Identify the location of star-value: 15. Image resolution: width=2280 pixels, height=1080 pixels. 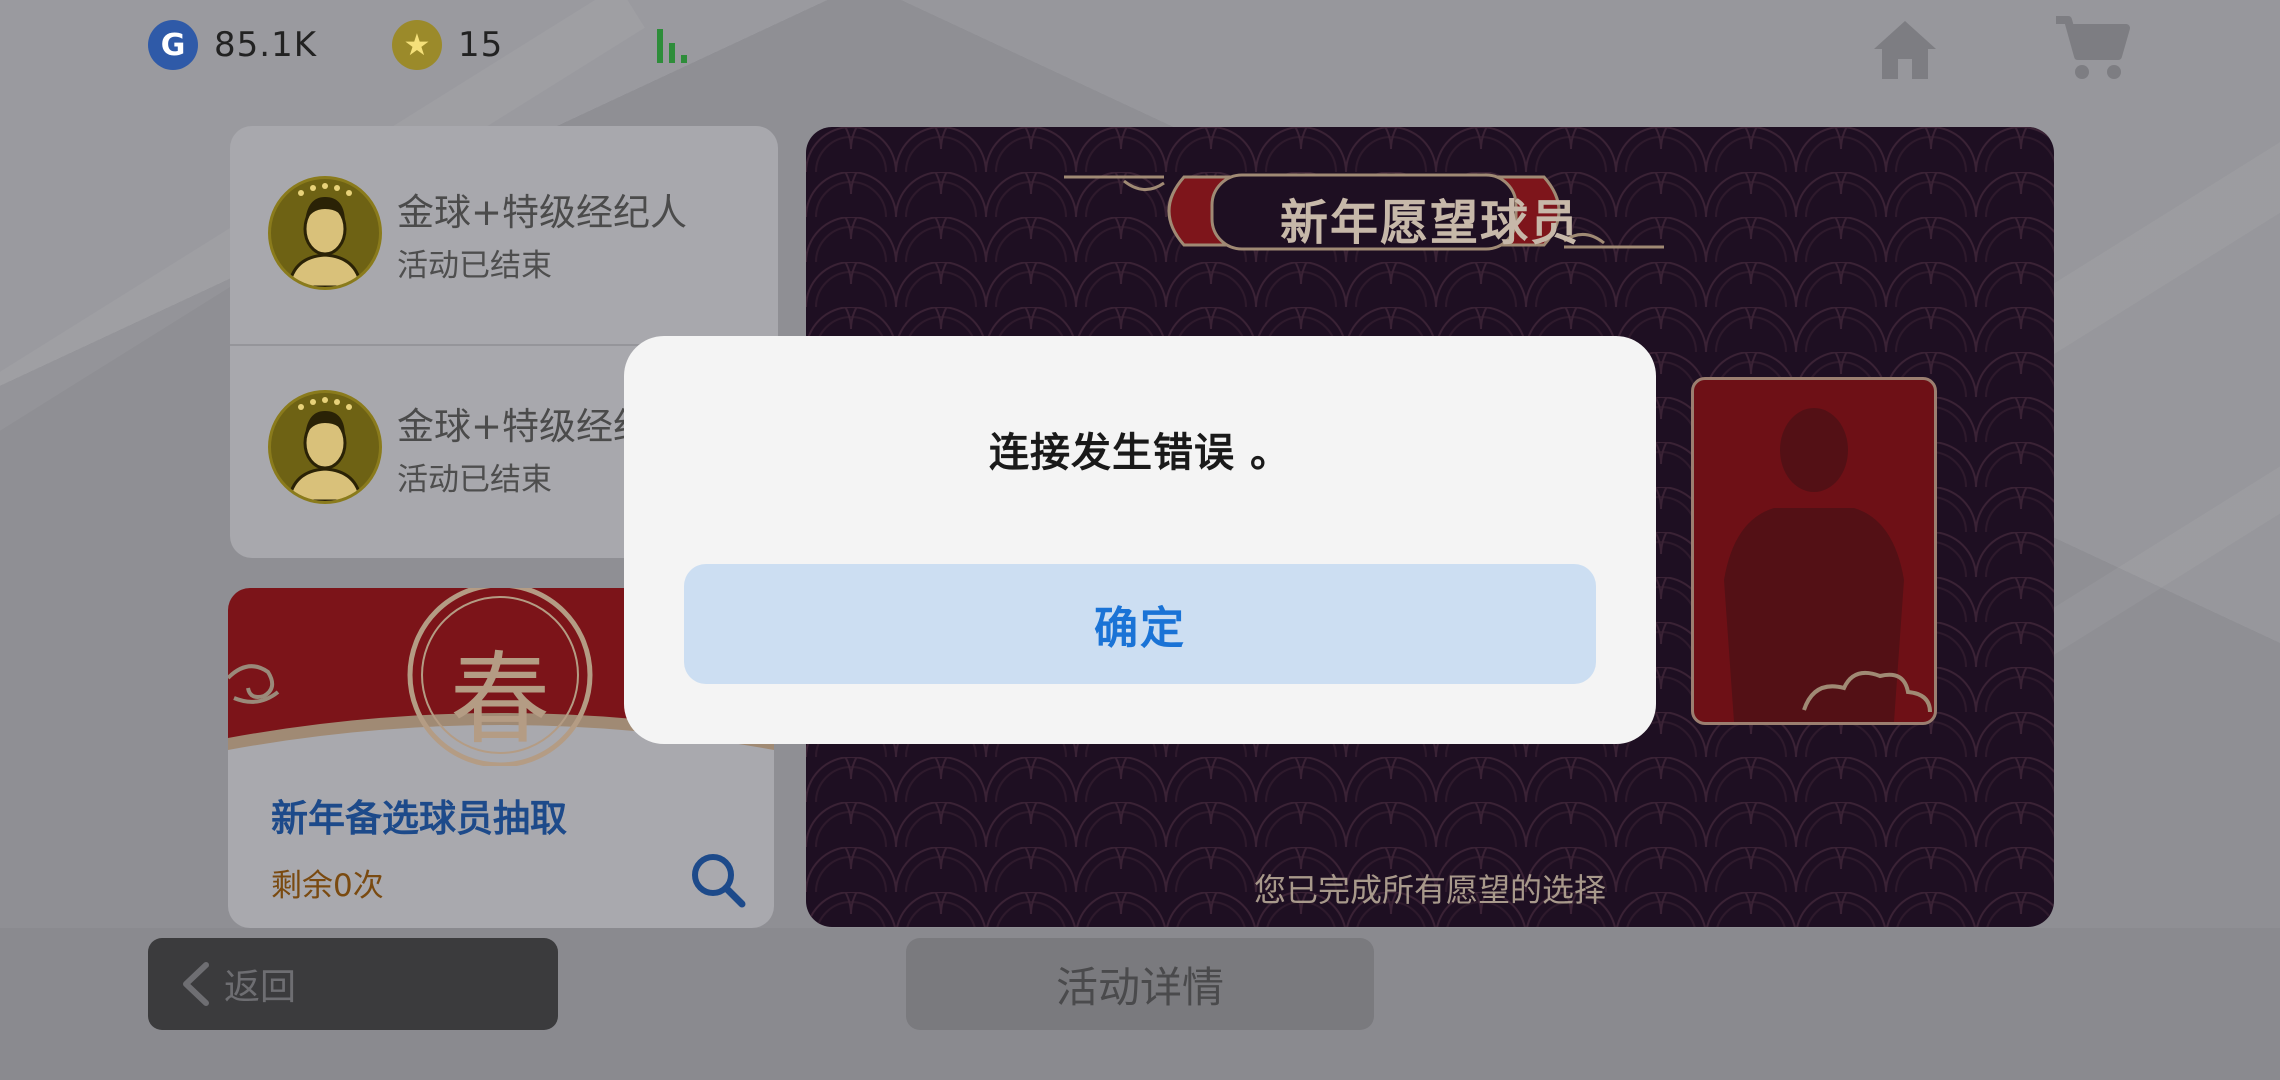
(481, 45).